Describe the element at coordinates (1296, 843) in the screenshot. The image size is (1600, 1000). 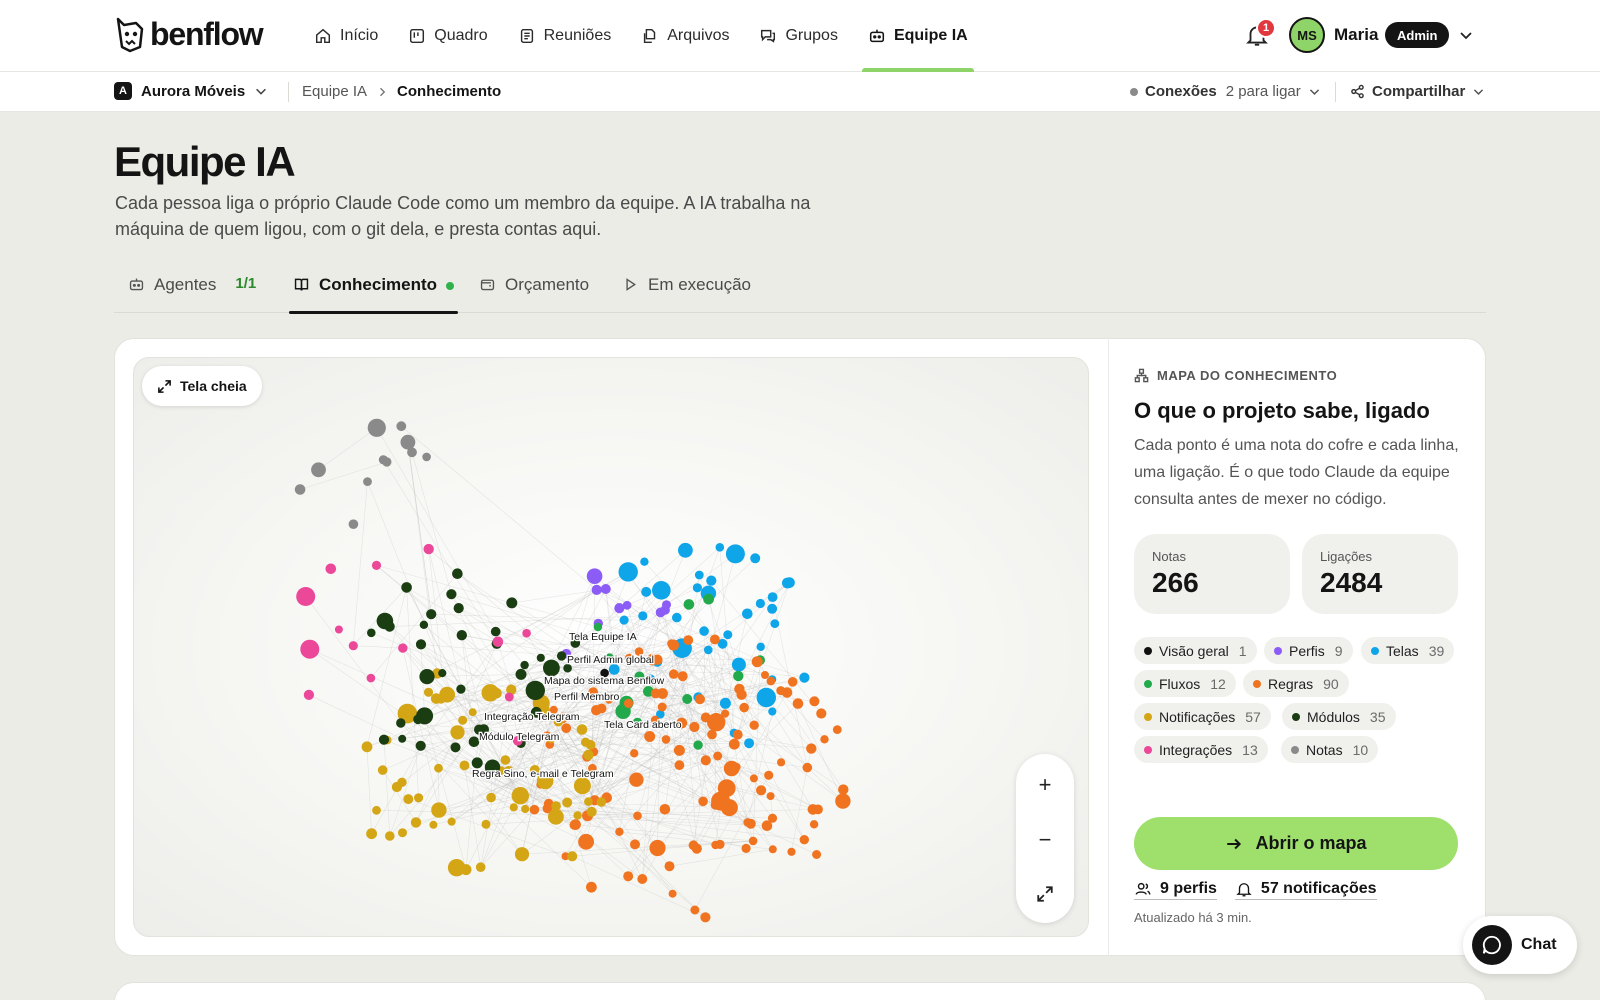
I see `open-map-button: Abrir o mapa` at that location.